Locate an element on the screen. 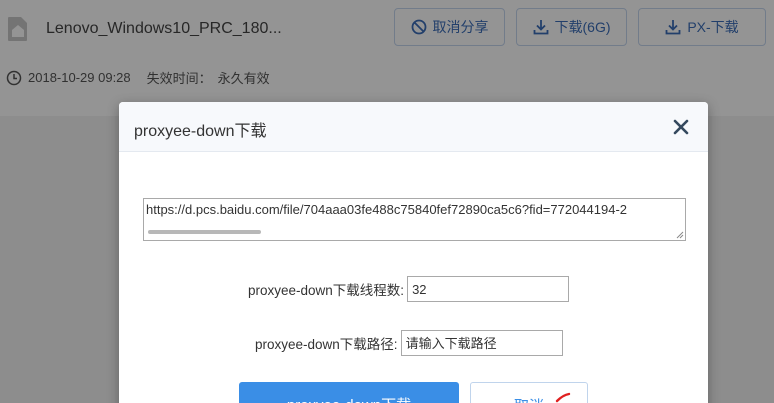 This screenshot has height=403, width=774. threads-row: proxyee-down下载线程数: is located at coordinates (409, 289).